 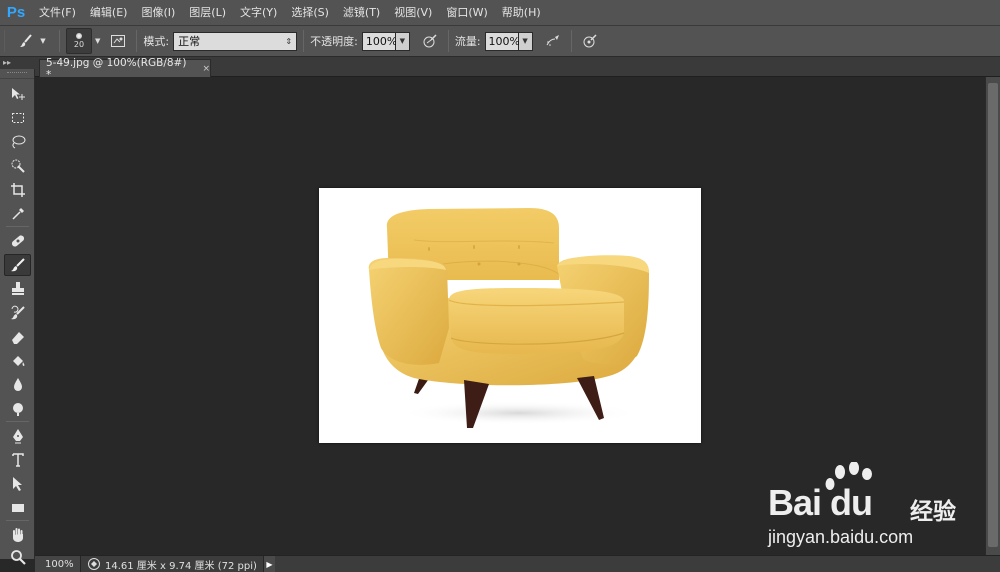 I want to click on hand-tool, so click(x=17, y=535).